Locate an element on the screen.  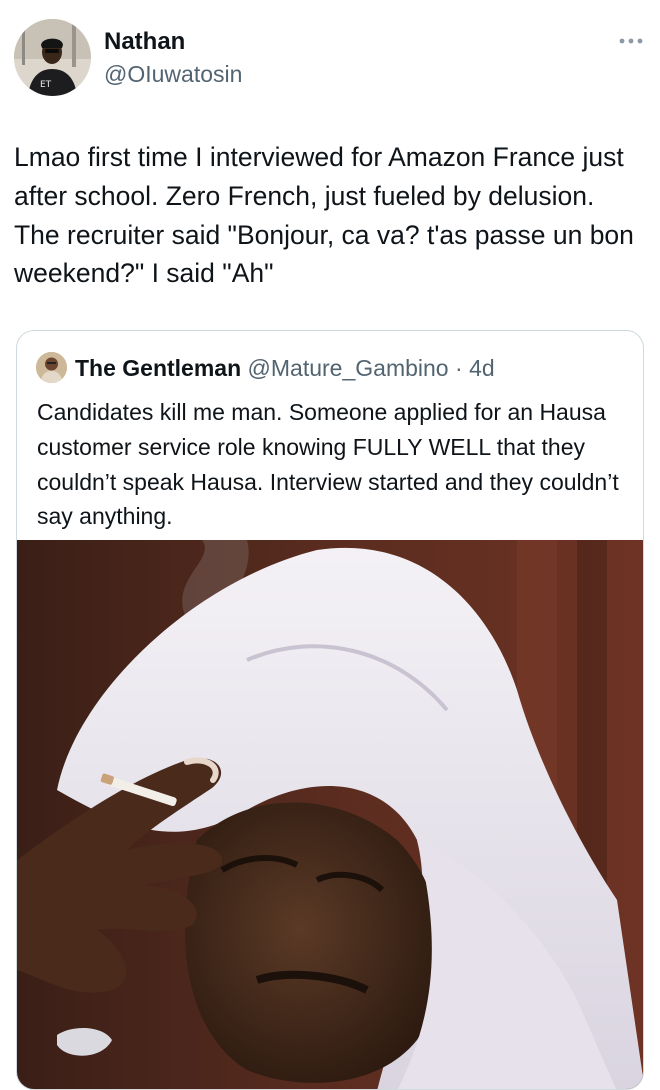
author-name: Nathan is located at coordinates (144, 42).